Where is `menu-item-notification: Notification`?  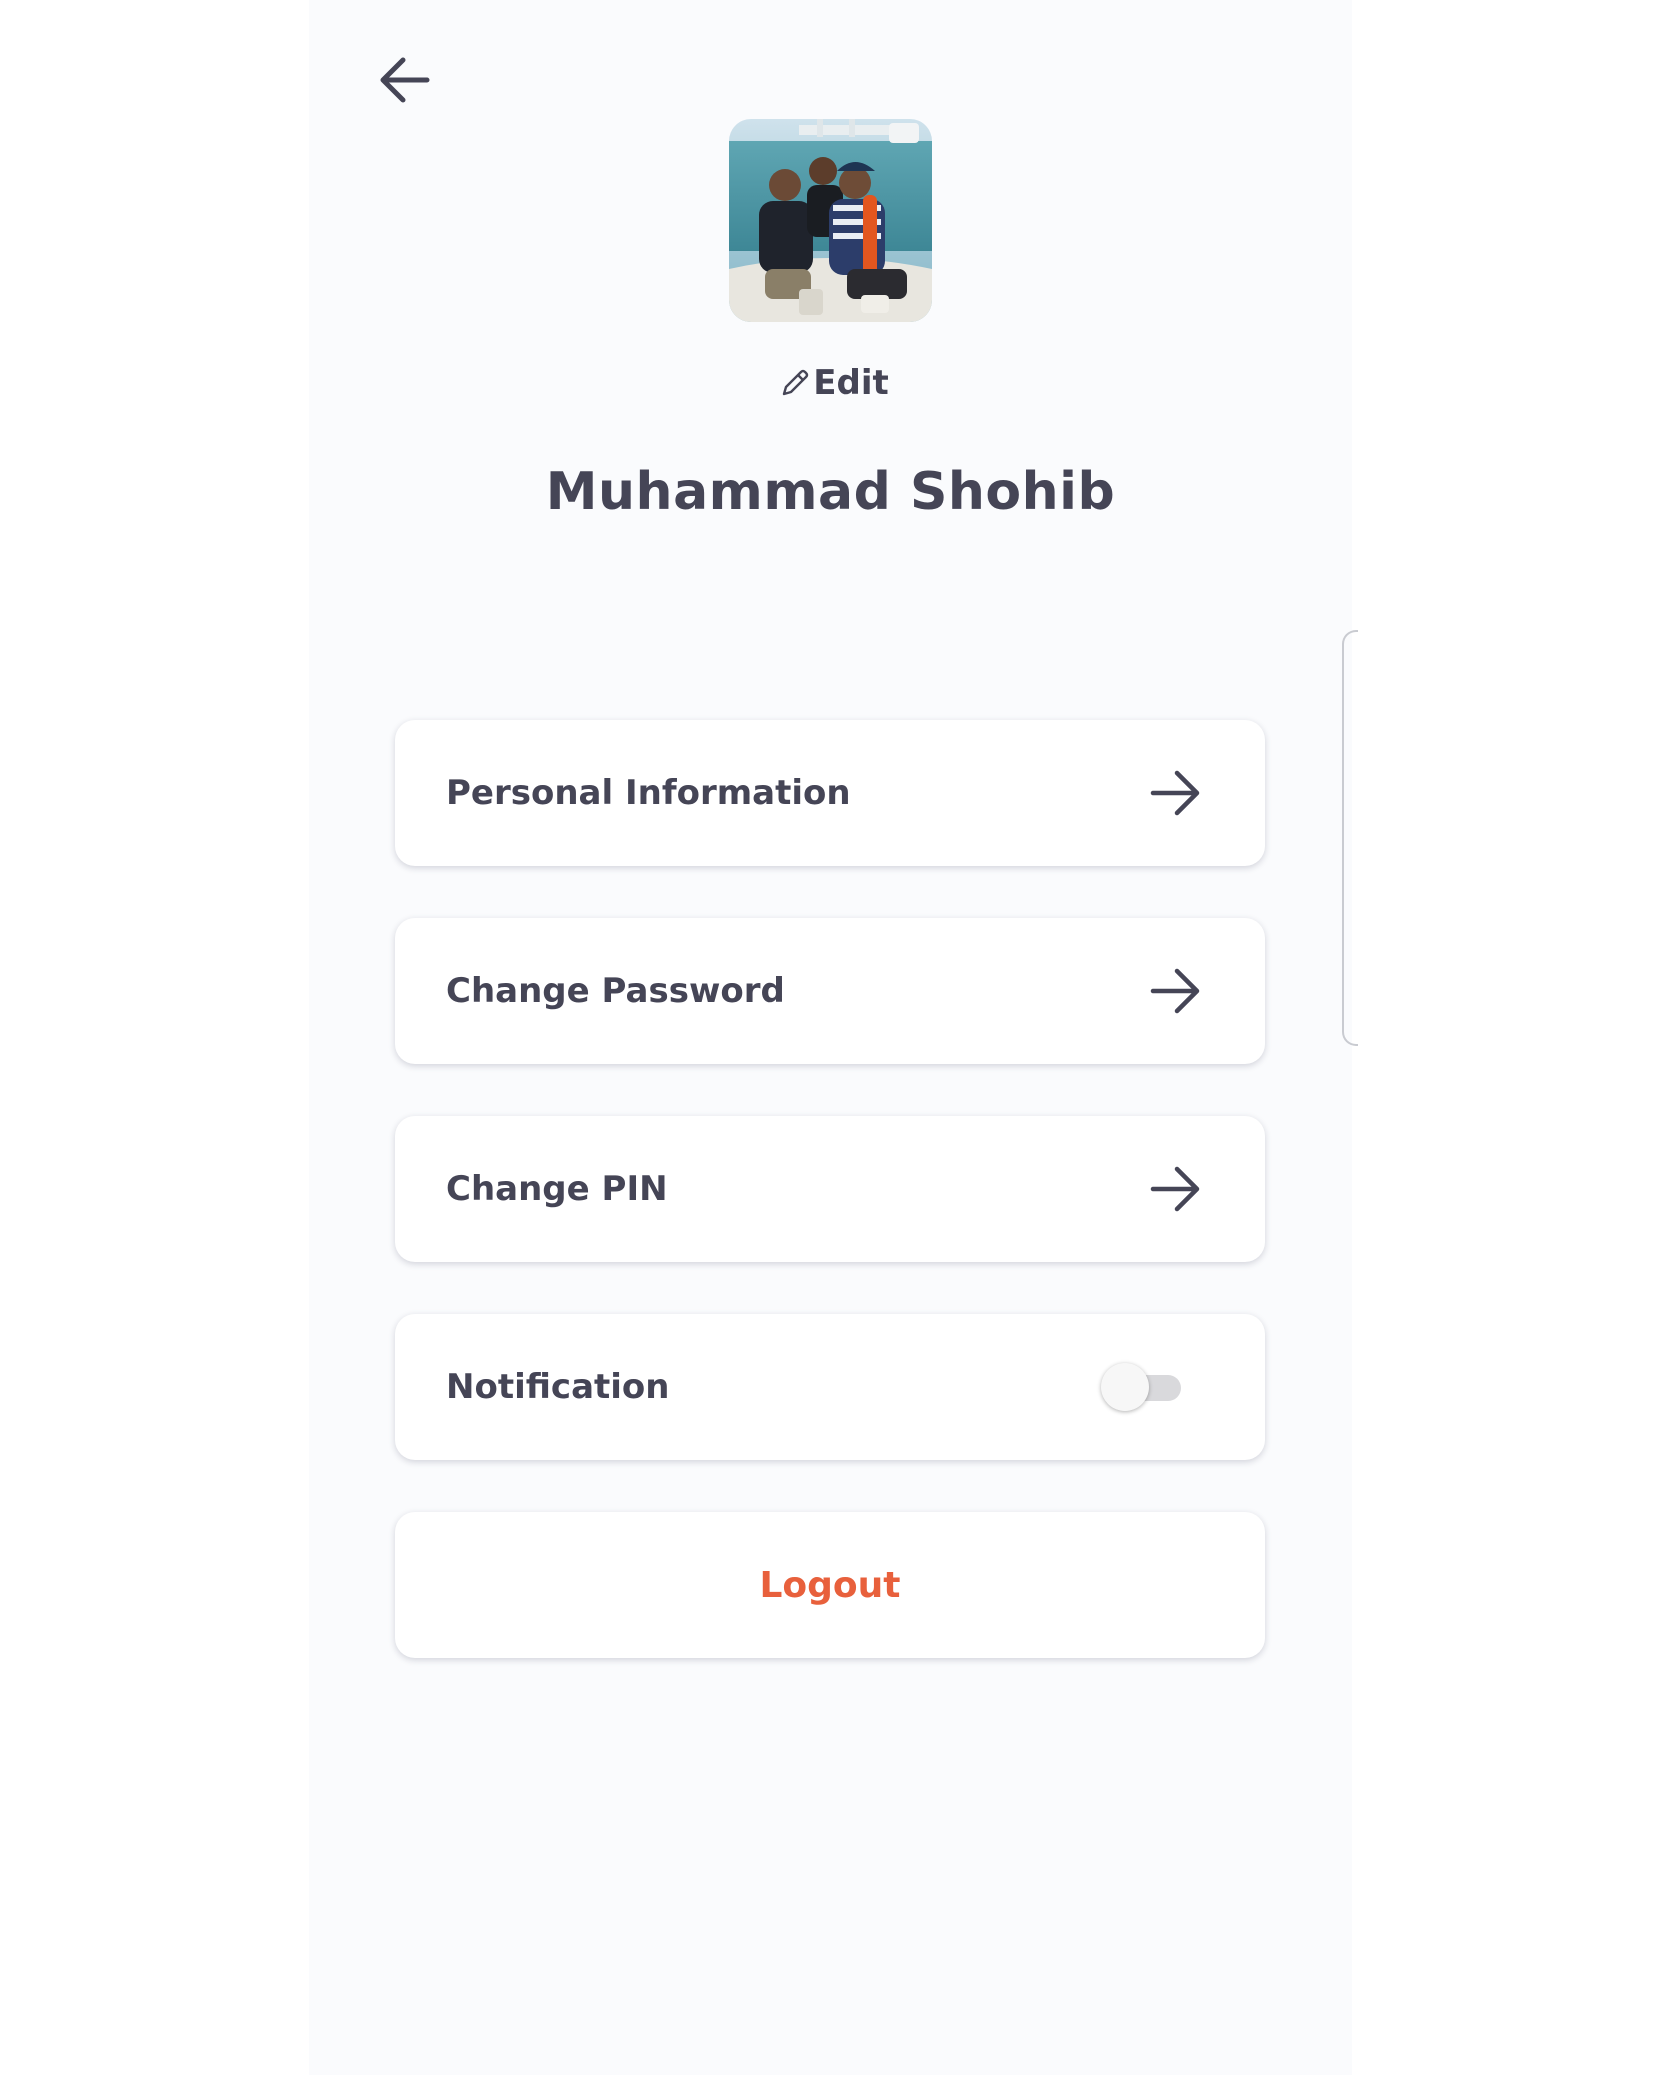 menu-item-notification: Notification is located at coordinates (830, 1387).